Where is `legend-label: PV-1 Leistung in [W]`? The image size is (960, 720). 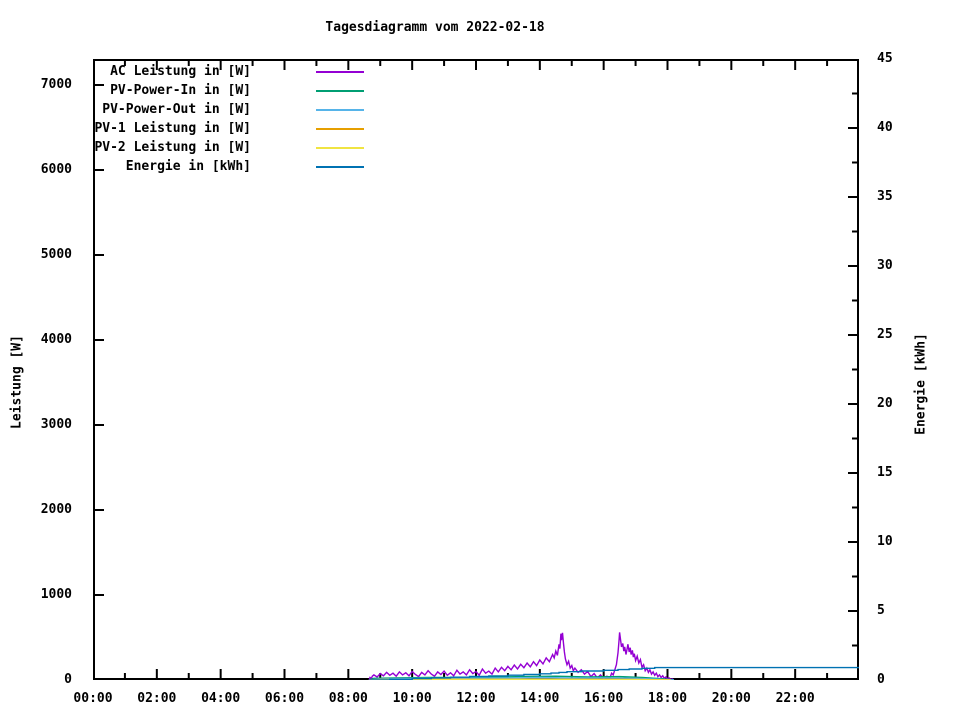
legend-label: PV-1 Leistung in [W] is located at coordinates (172, 128).